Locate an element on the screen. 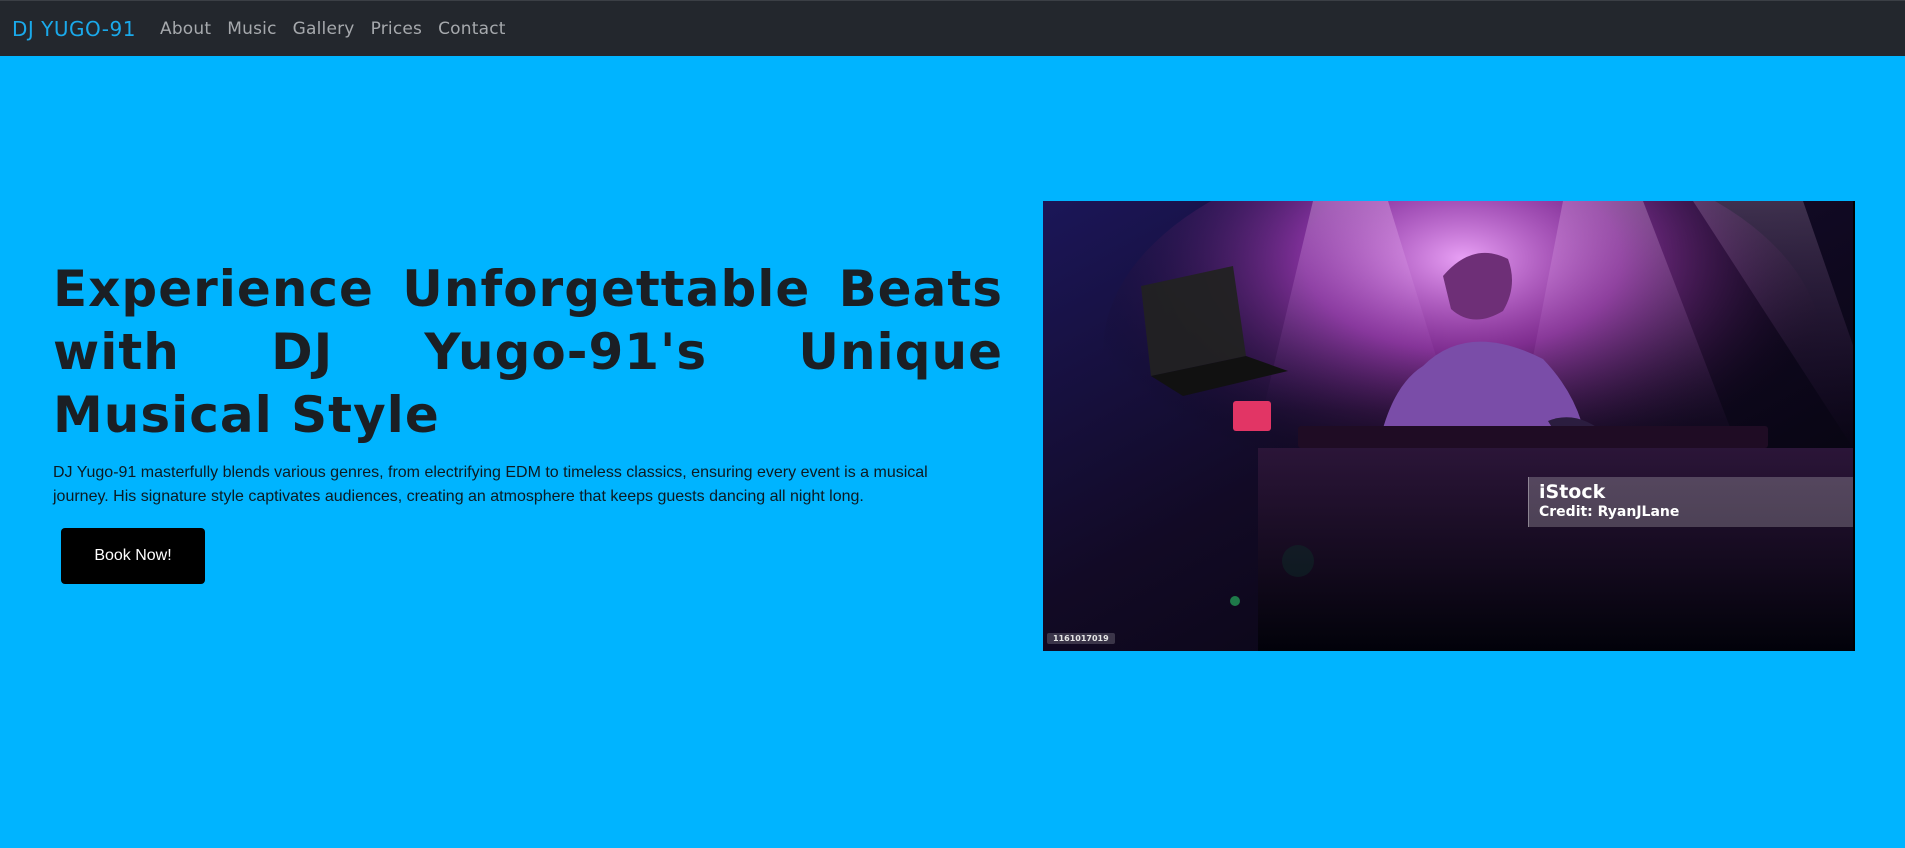 The height and width of the screenshot is (848, 1905). stock-id: 1161017019 is located at coordinates (1081, 638).